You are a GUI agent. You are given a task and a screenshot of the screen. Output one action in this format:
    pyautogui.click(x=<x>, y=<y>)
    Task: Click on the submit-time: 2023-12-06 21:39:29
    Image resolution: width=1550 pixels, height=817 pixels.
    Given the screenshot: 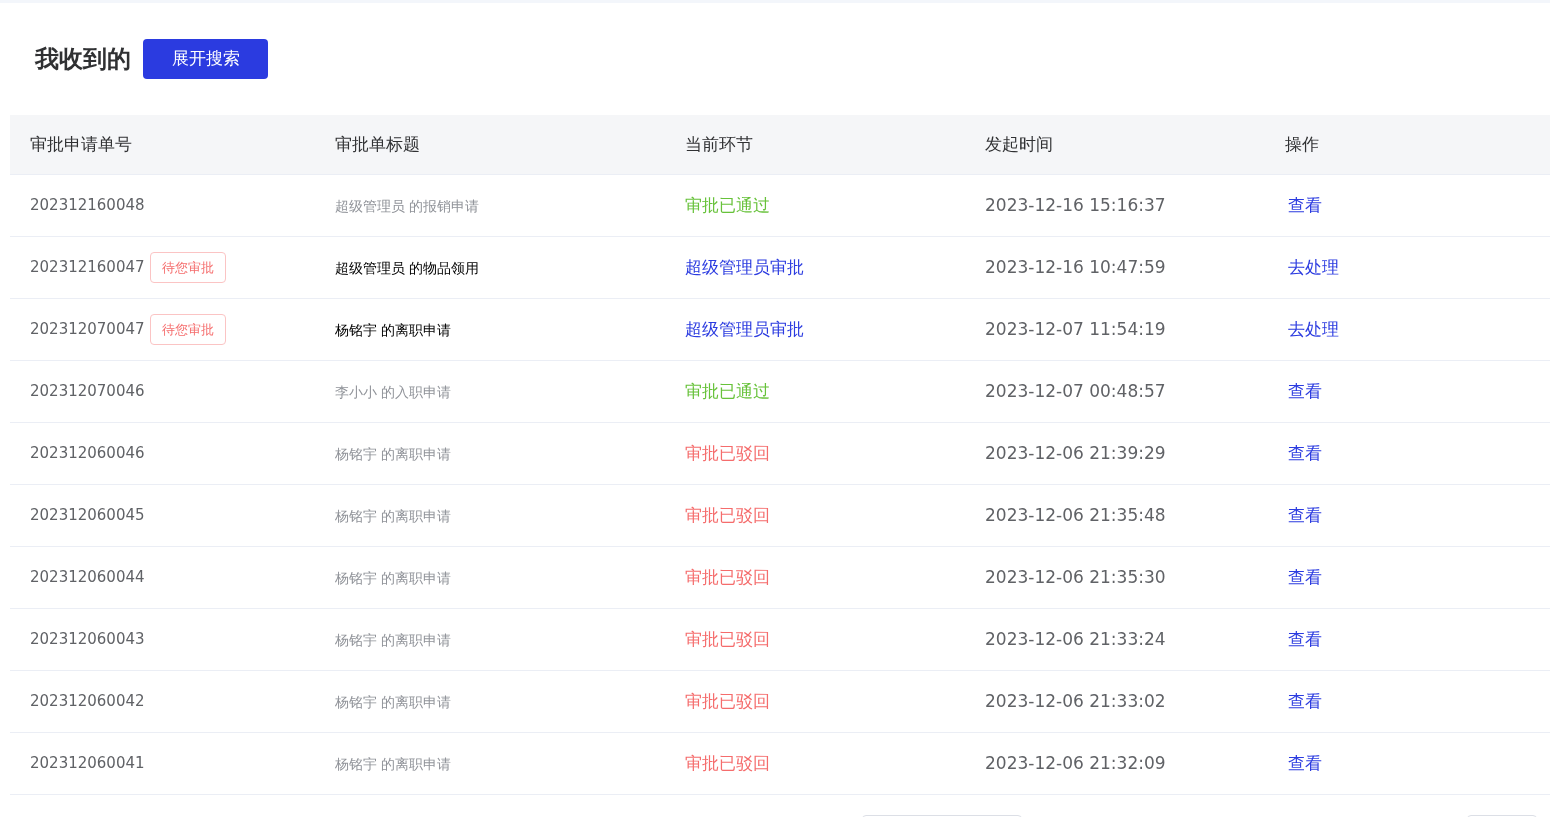 What is the action you would take?
    pyautogui.click(x=1075, y=452)
    